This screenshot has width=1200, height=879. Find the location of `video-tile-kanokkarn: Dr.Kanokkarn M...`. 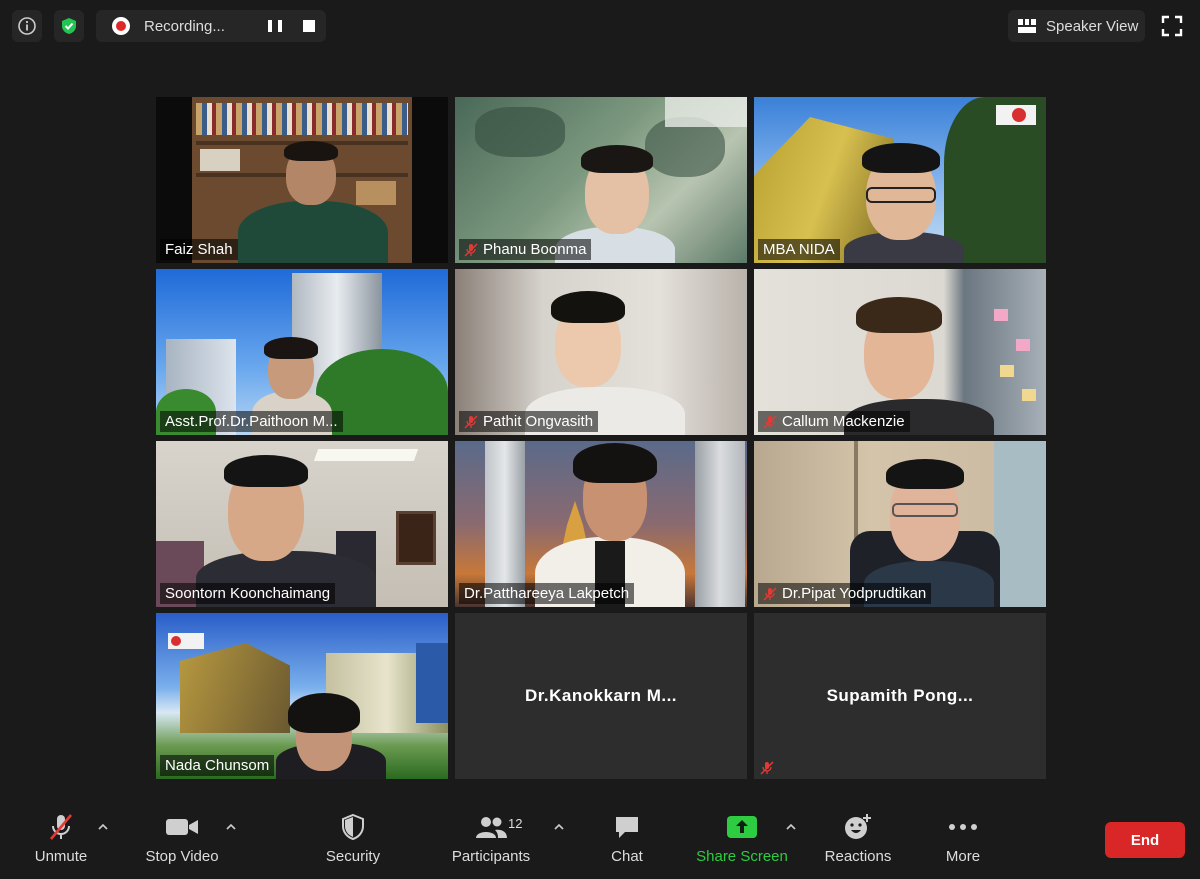

video-tile-kanokkarn: Dr.Kanokkarn M... is located at coordinates (601, 696).